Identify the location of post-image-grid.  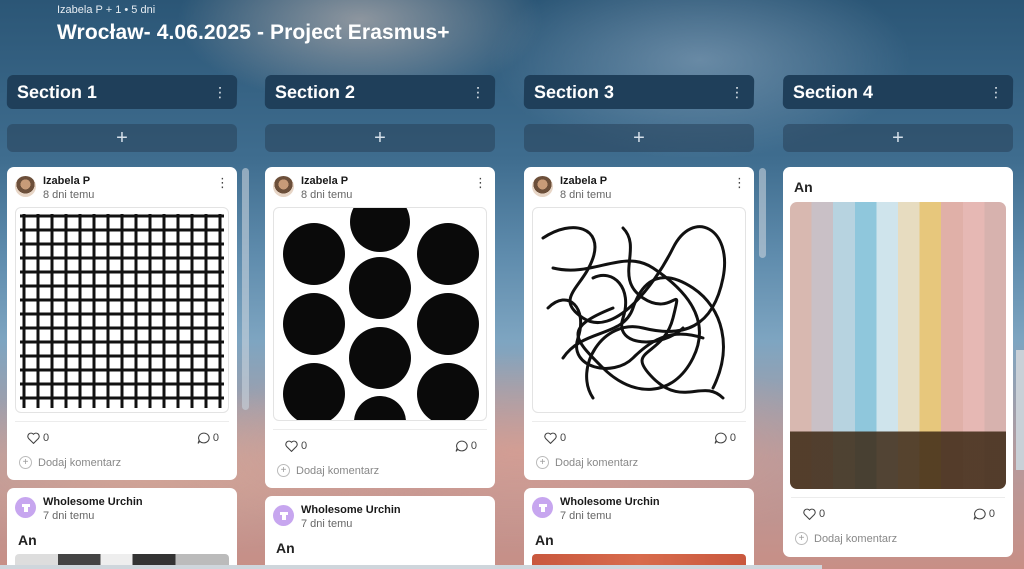
(122, 310).